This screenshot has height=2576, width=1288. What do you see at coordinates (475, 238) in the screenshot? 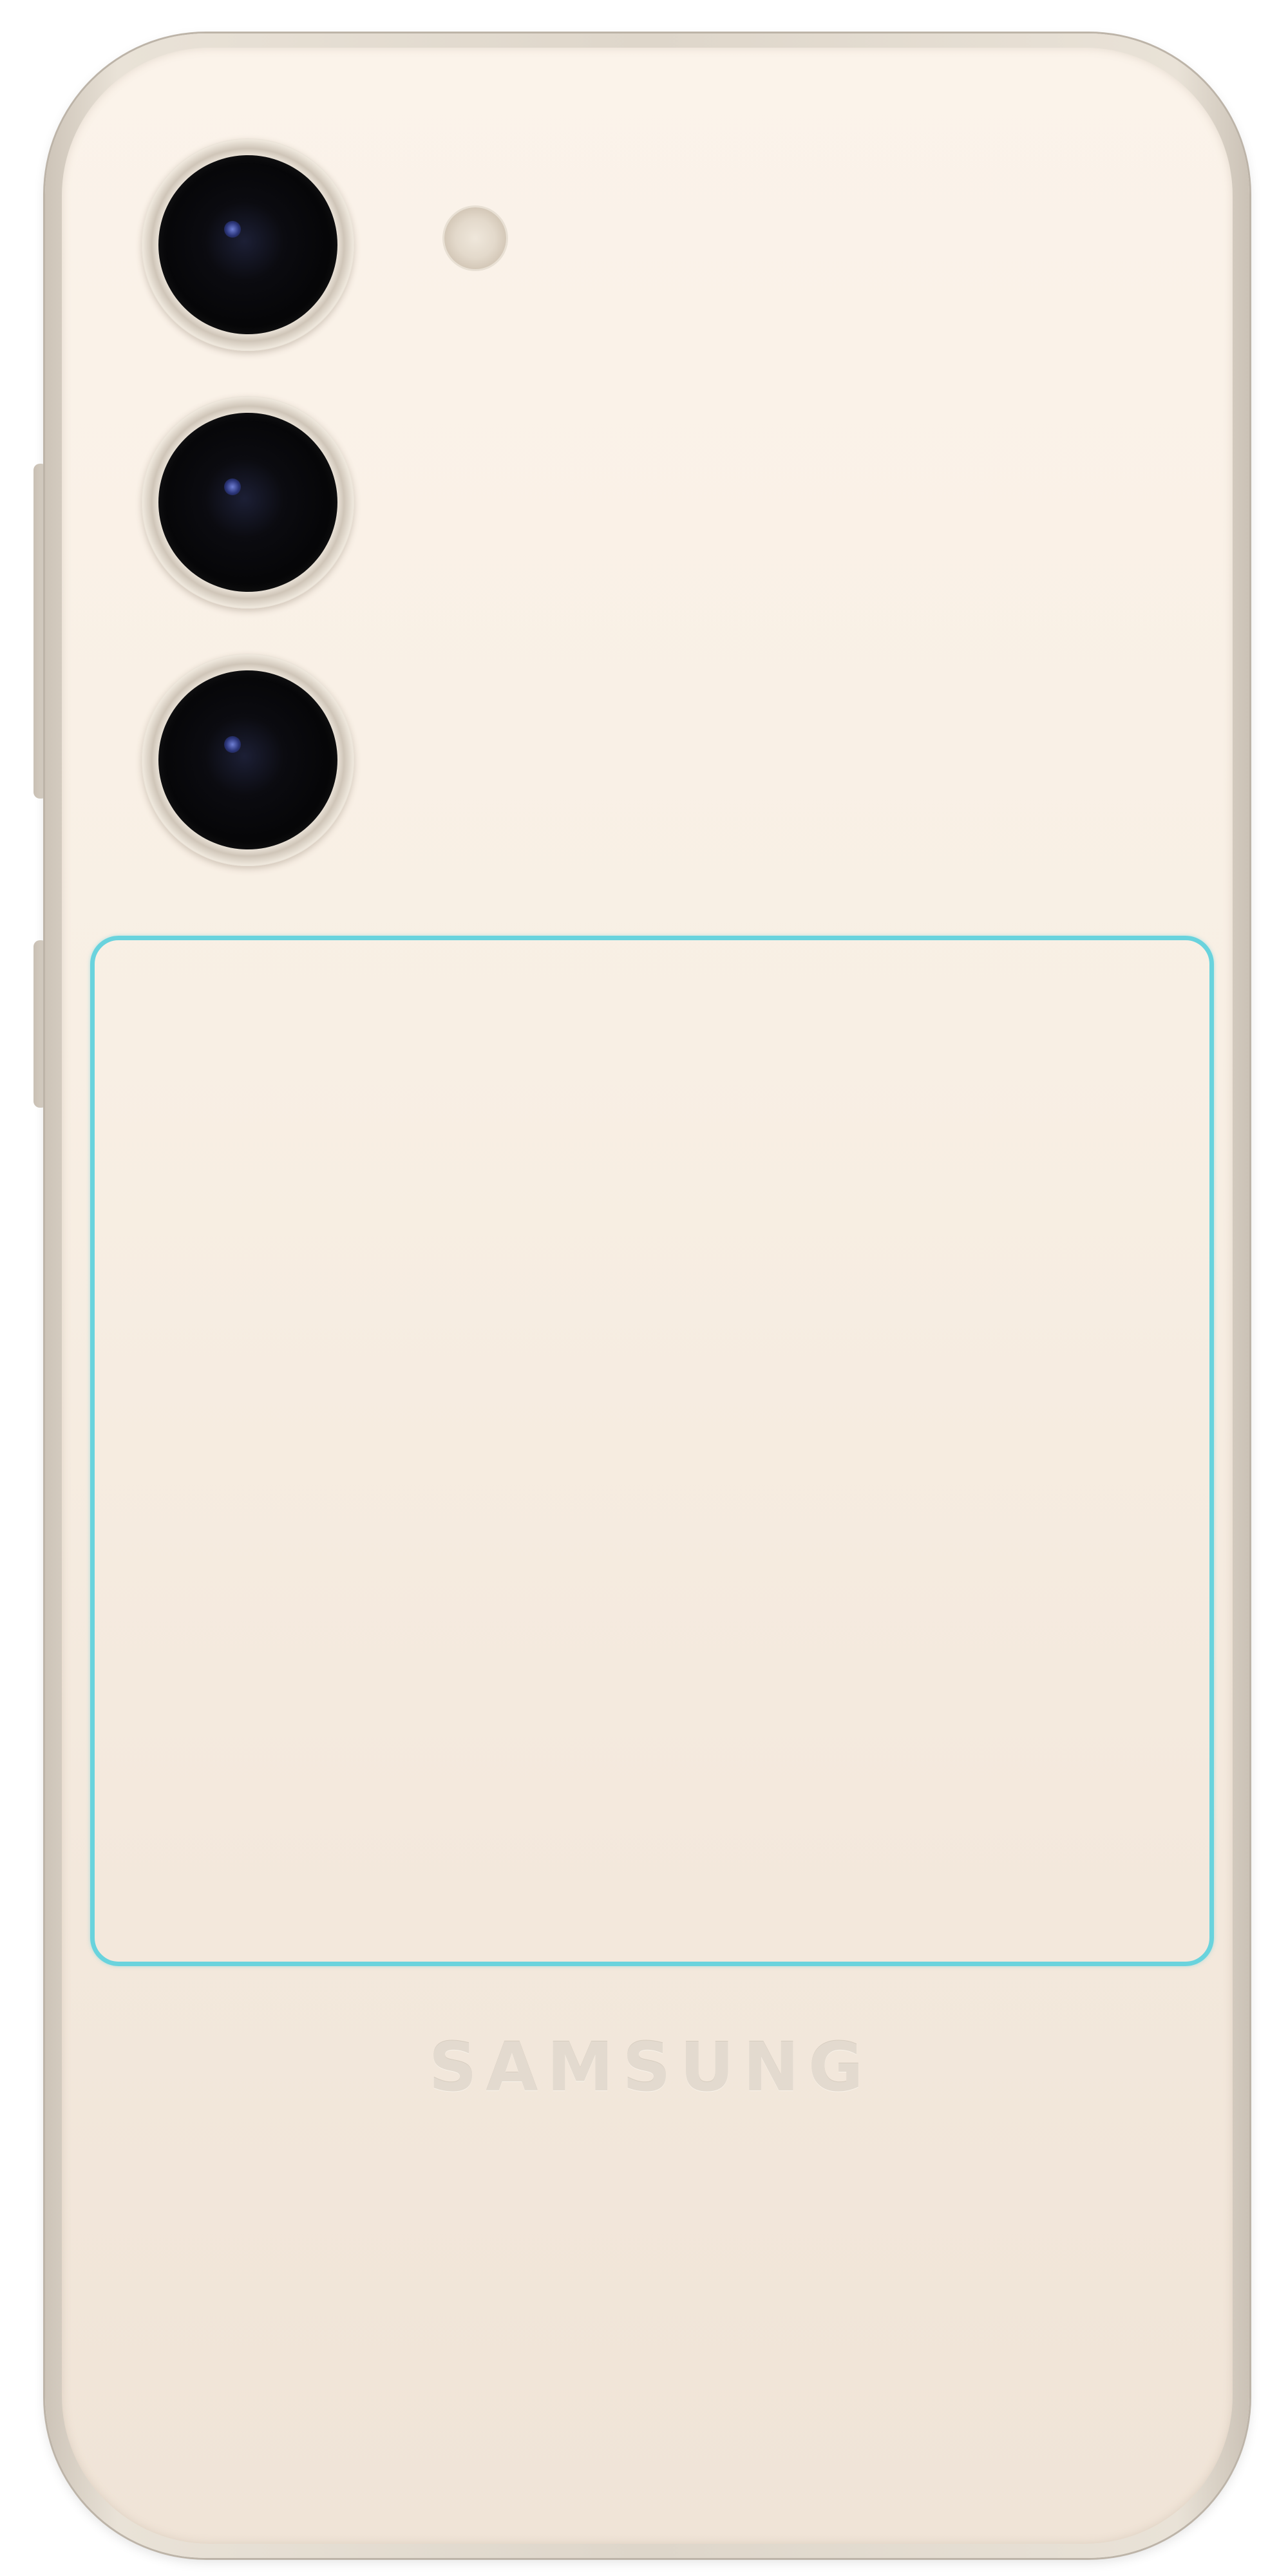
I see `flash-icon` at bounding box center [475, 238].